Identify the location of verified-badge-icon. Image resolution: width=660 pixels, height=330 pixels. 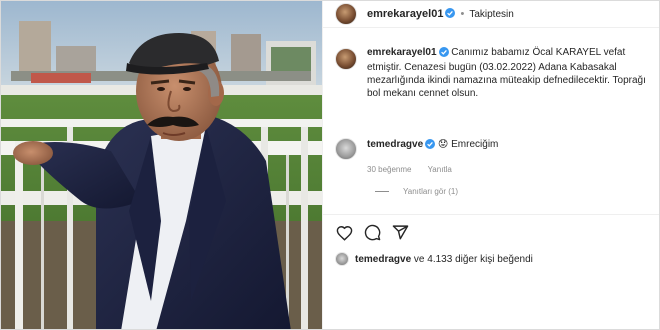
(450, 14).